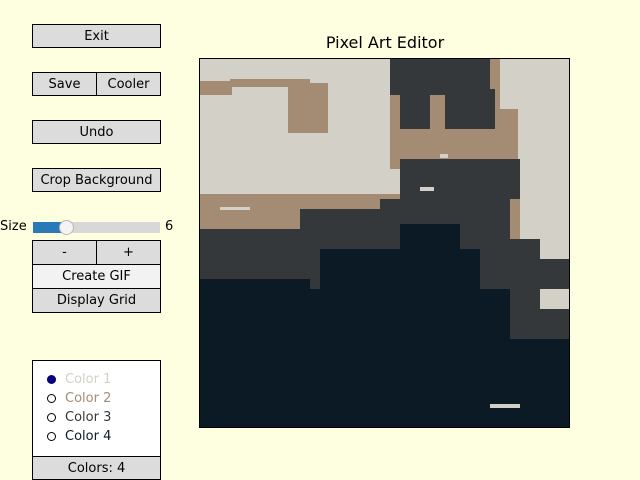 This screenshot has height=480, width=640. Describe the element at coordinates (88, 398) in the screenshot. I see `color-option-label: Color 2` at that location.